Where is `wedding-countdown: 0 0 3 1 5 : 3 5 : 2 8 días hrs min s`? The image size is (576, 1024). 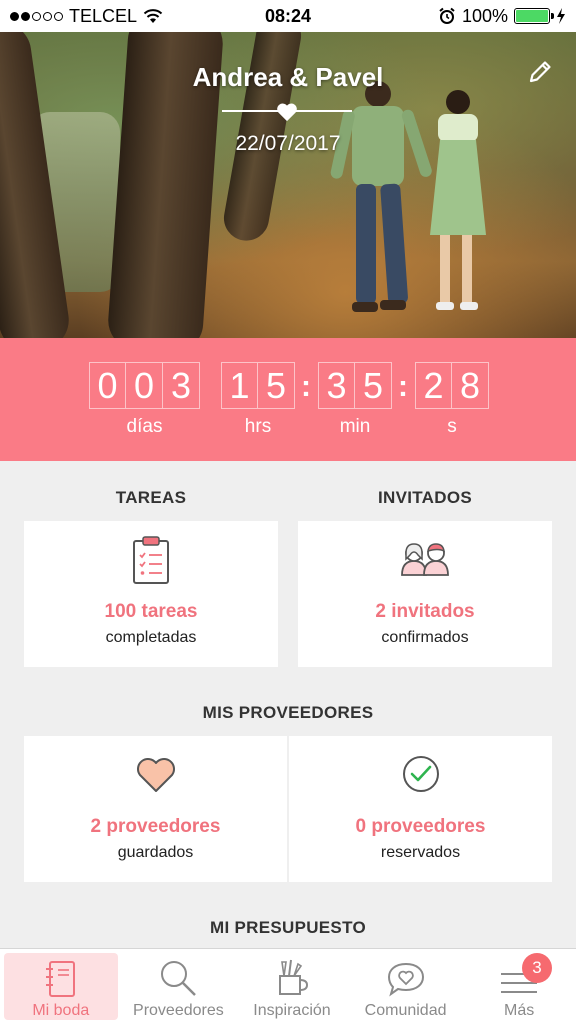 wedding-countdown: 0 0 3 1 5 : 3 5 : 2 8 días hrs min s is located at coordinates (288, 399).